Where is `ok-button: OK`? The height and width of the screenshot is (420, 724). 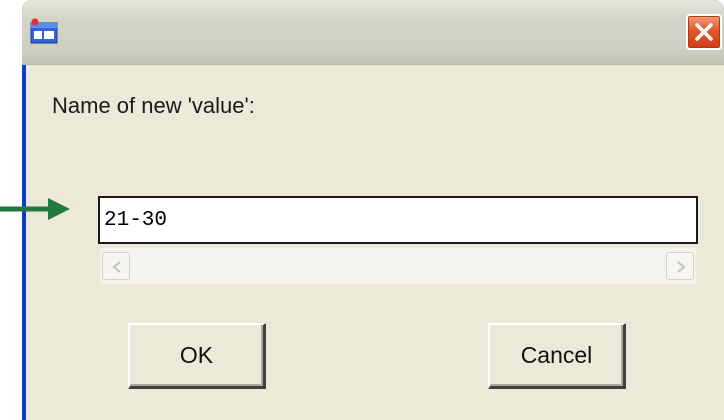
ok-button: OK is located at coordinates (197, 356).